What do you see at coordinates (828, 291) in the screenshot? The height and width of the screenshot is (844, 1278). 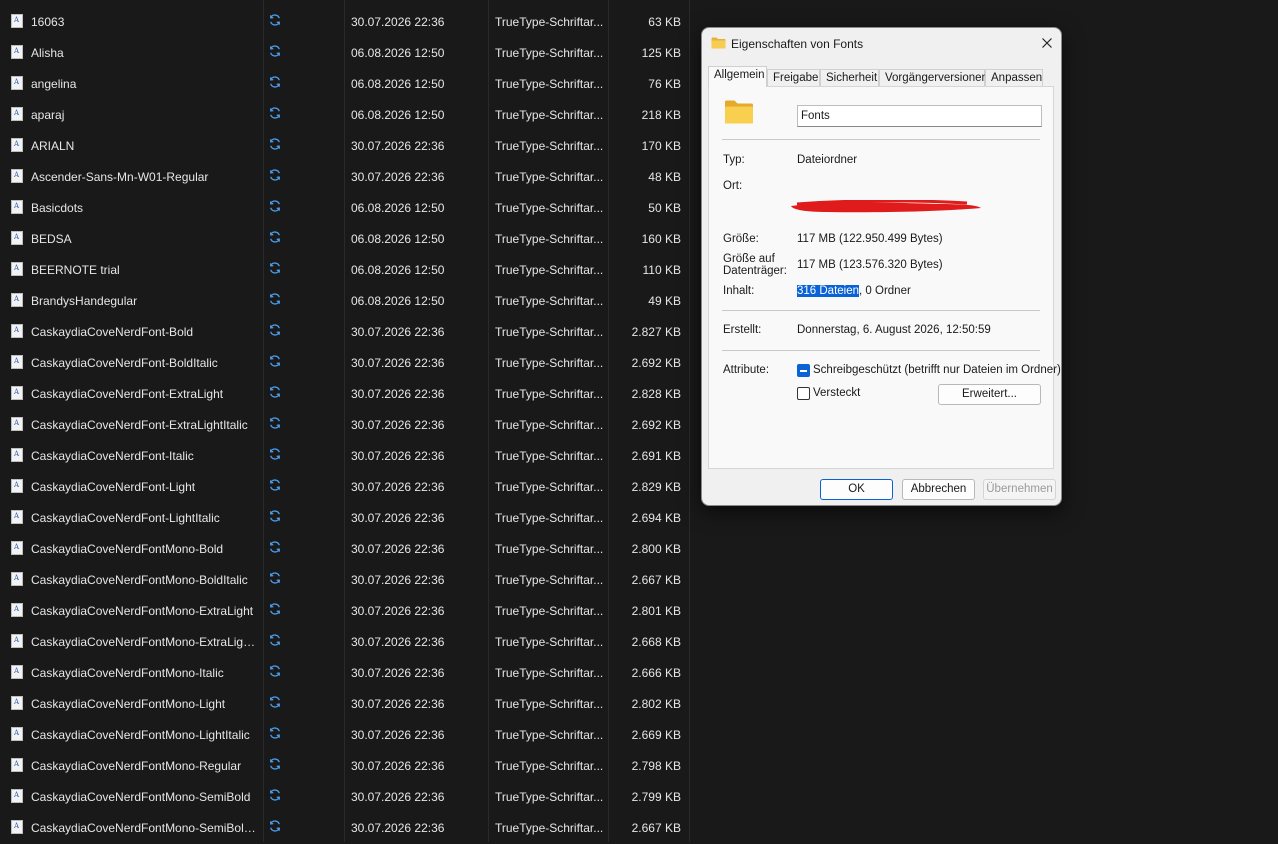 I see `content-files-selected: 316 Dateien` at bounding box center [828, 291].